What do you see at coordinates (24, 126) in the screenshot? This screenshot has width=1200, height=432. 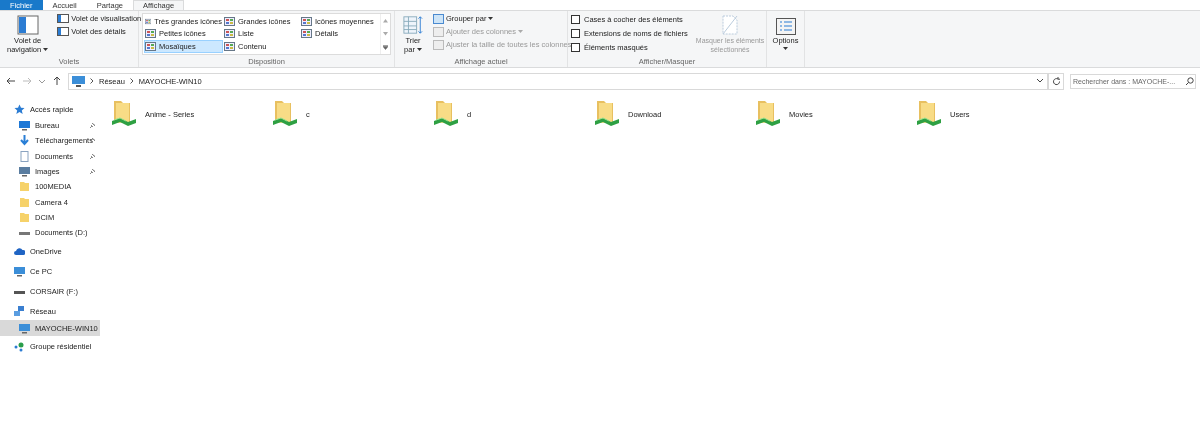 I see `desktop-icon` at bounding box center [24, 126].